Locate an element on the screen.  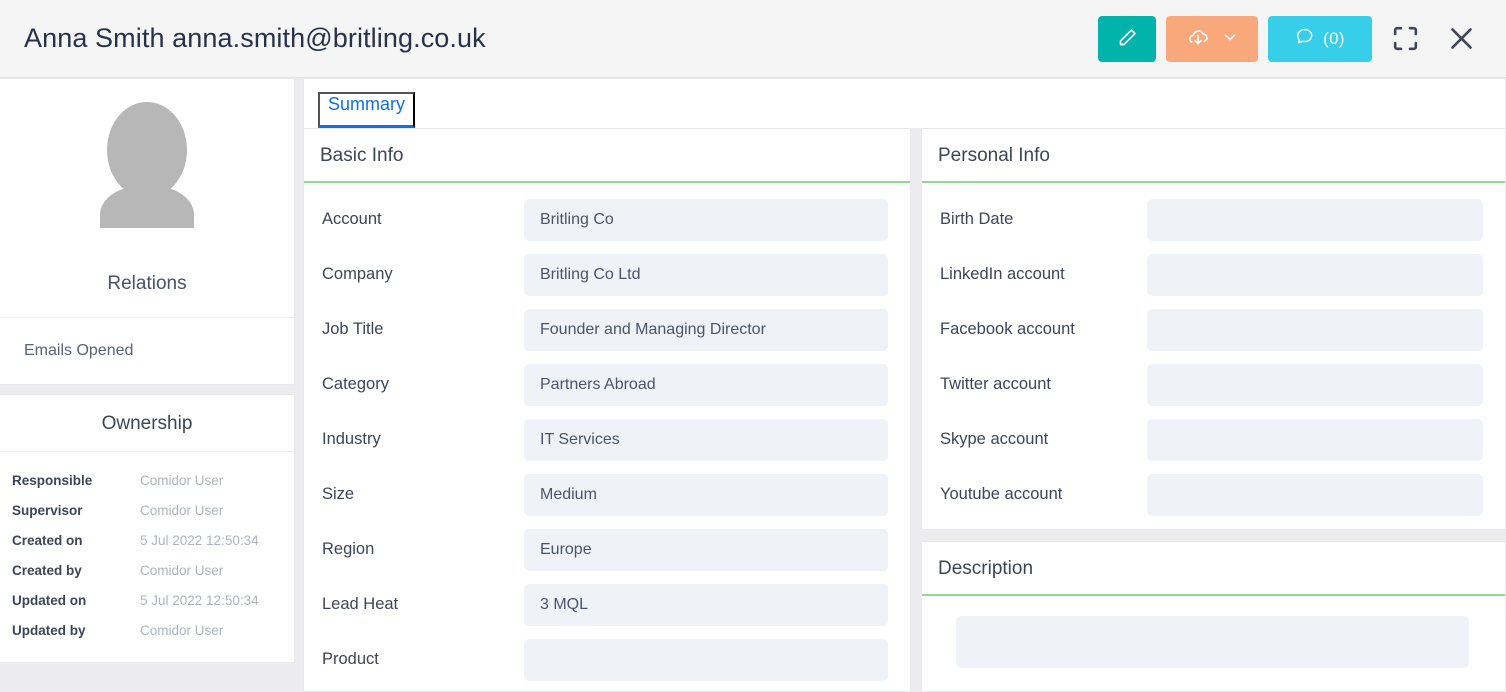
edit-button is located at coordinates (1127, 38).